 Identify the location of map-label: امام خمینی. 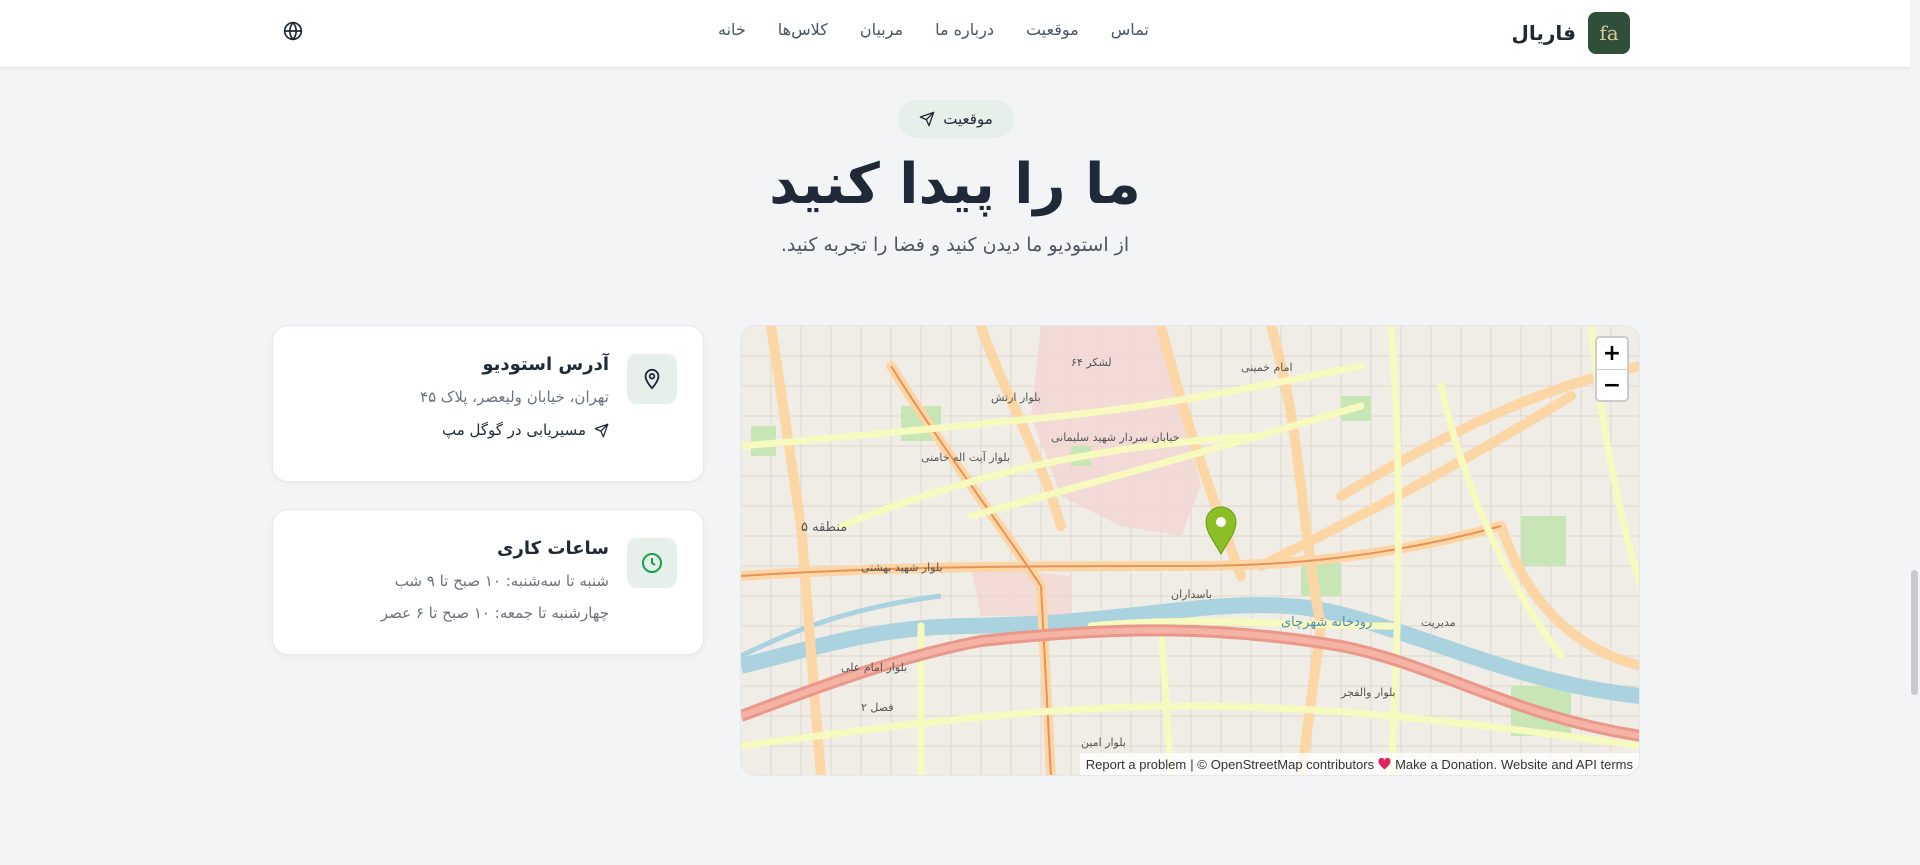
(1267, 367).